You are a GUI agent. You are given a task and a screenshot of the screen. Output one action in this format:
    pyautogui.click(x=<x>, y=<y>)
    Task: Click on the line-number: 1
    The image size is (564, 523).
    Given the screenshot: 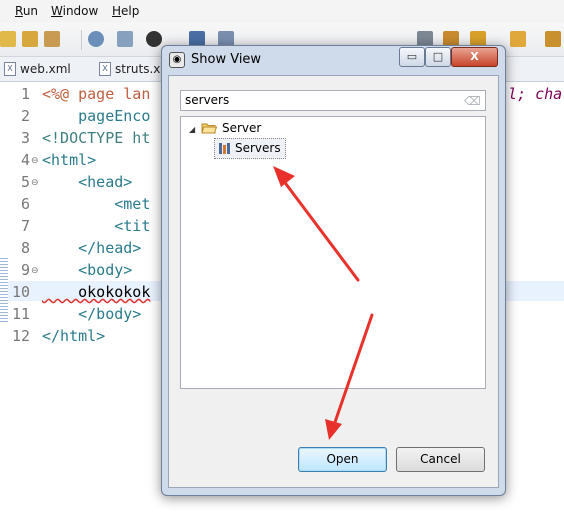 What is the action you would take?
    pyautogui.click(x=25, y=94)
    